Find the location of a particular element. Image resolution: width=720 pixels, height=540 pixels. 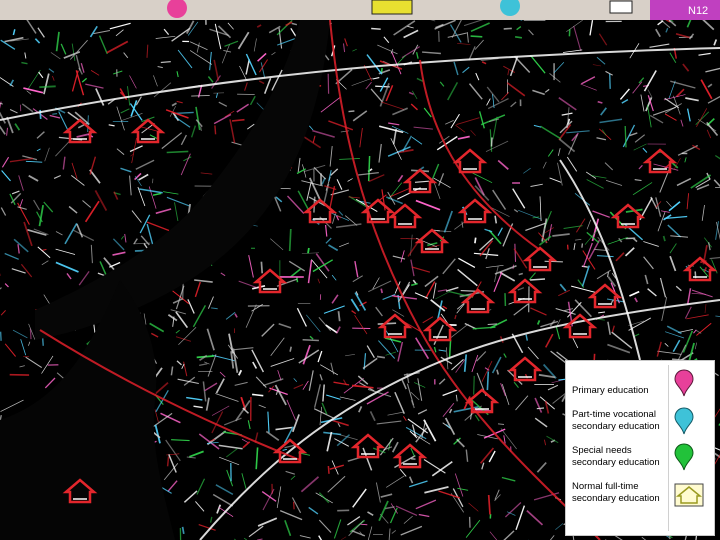

pink-pin-icon is located at coordinates (684, 383).